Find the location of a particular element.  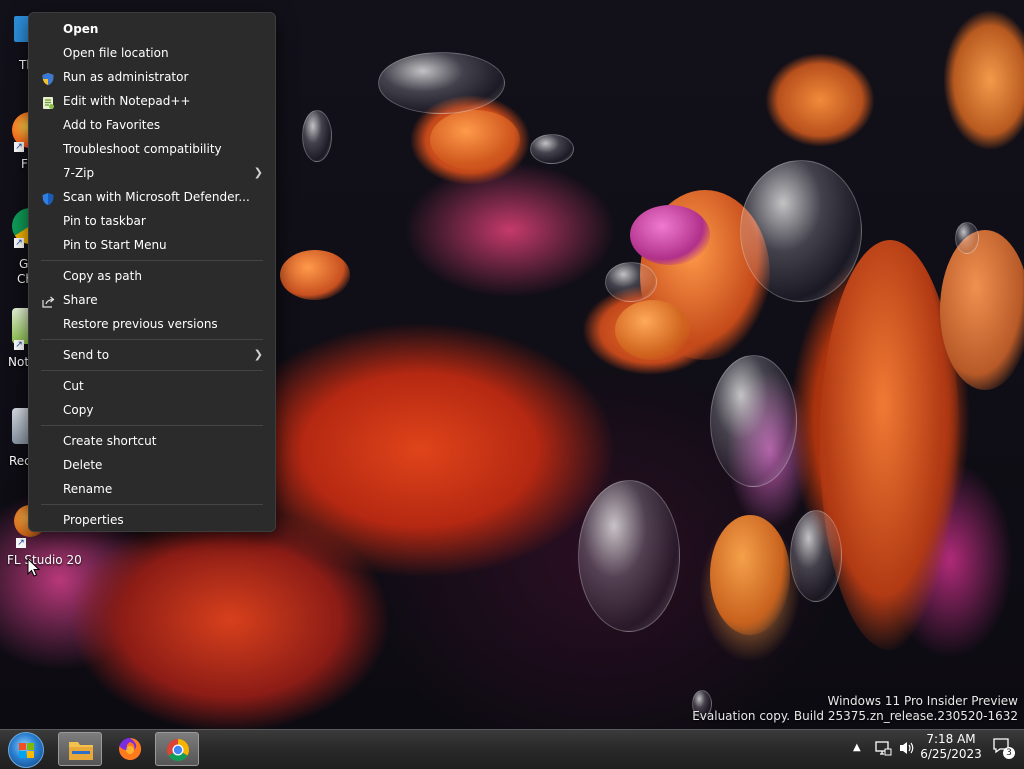

desktop-icon-label: G is located at coordinates (24, 264).